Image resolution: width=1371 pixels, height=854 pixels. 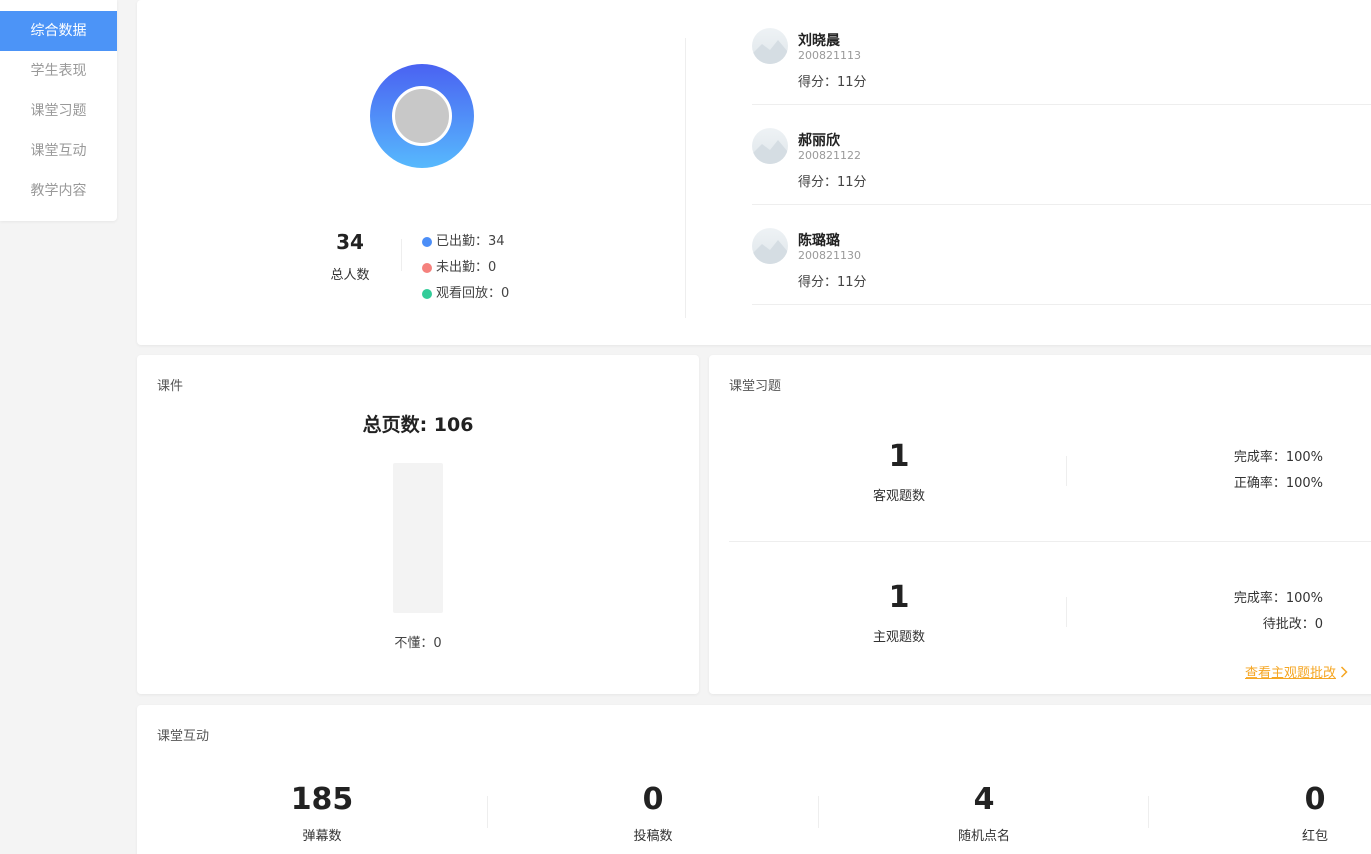 What do you see at coordinates (983, 836) in the screenshot?
I see `stat-label: 随机点名` at bounding box center [983, 836].